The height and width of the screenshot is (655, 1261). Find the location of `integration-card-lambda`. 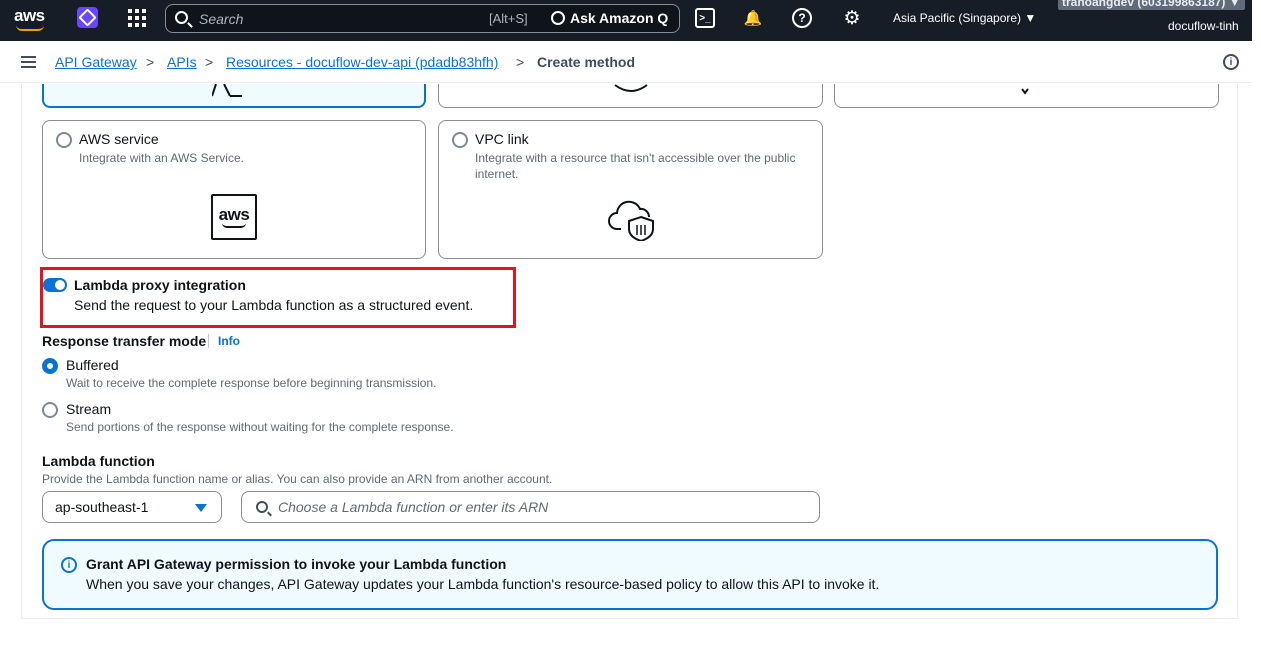

integration-card-lambda is located at coordinates (234, 96).